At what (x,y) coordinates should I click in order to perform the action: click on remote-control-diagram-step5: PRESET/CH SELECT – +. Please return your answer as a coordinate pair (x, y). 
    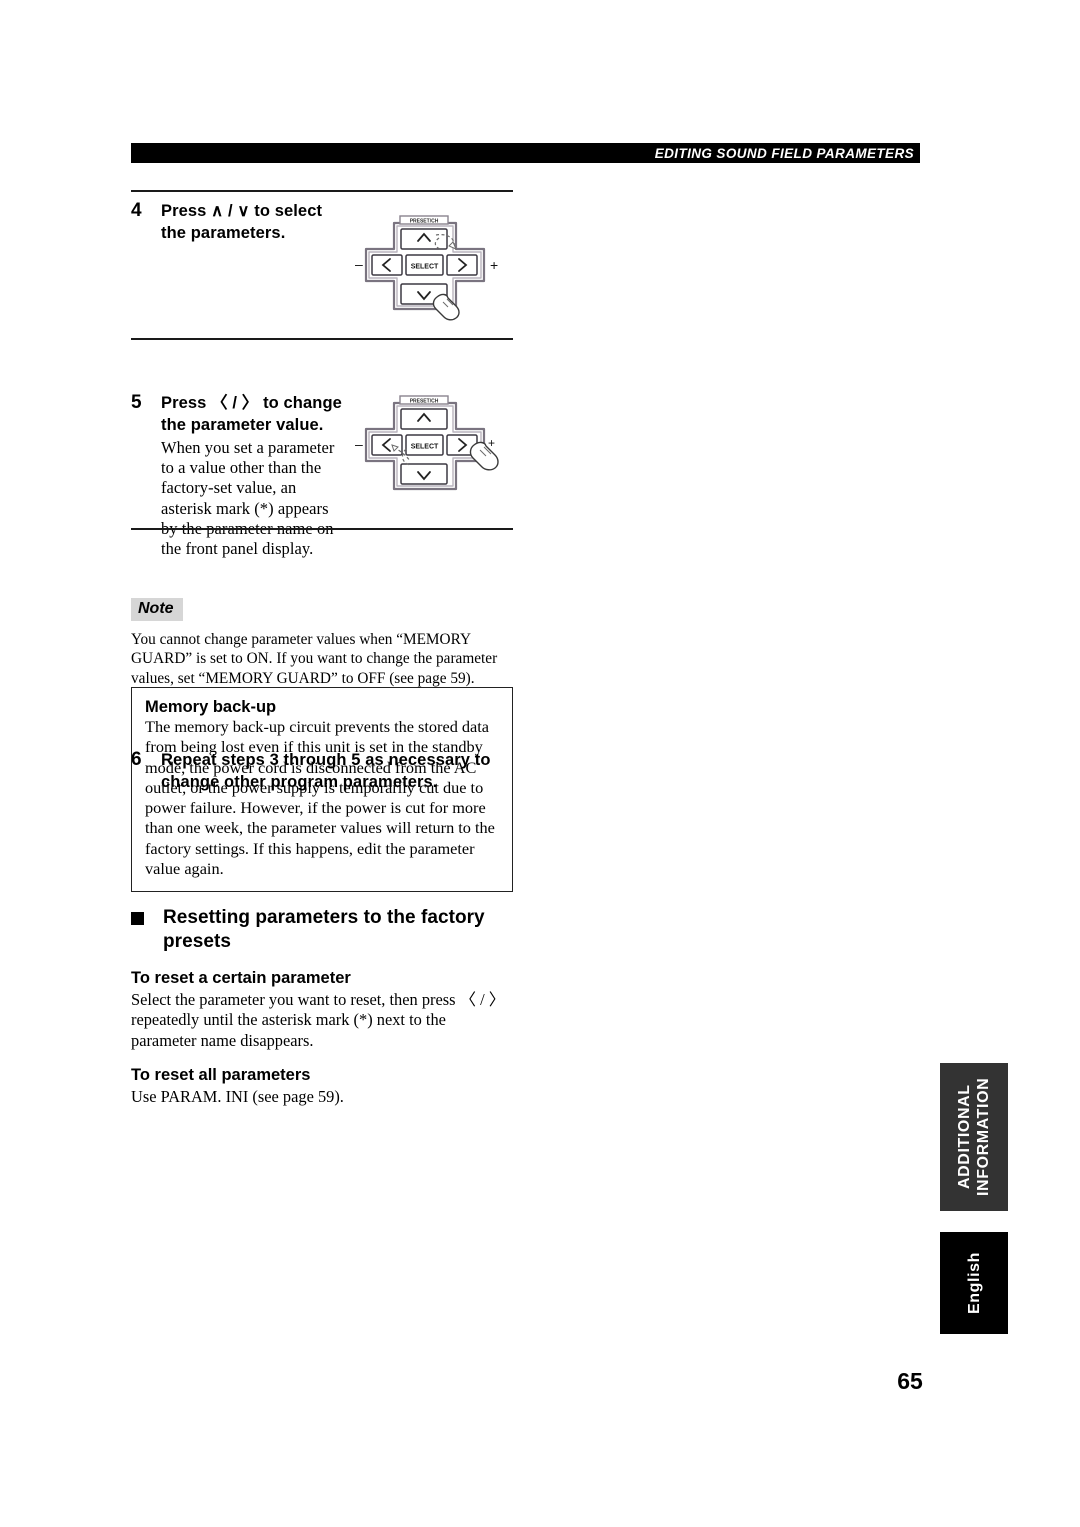
    Looking at the image, I should click on (434, 446).